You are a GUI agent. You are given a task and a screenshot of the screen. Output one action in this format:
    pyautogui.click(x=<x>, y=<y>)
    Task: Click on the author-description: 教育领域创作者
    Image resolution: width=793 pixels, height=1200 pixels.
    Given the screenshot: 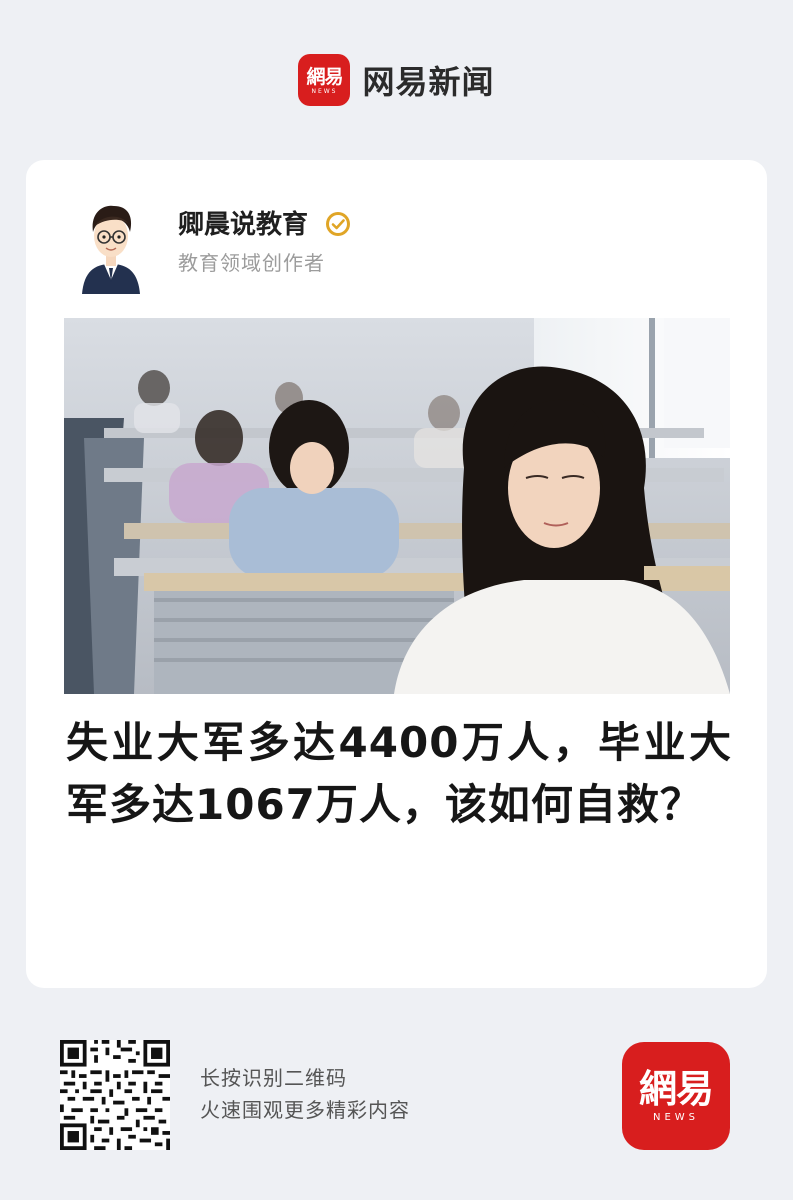 What is the action you would take?
    pyautogui.click(x=251, y=263)
    